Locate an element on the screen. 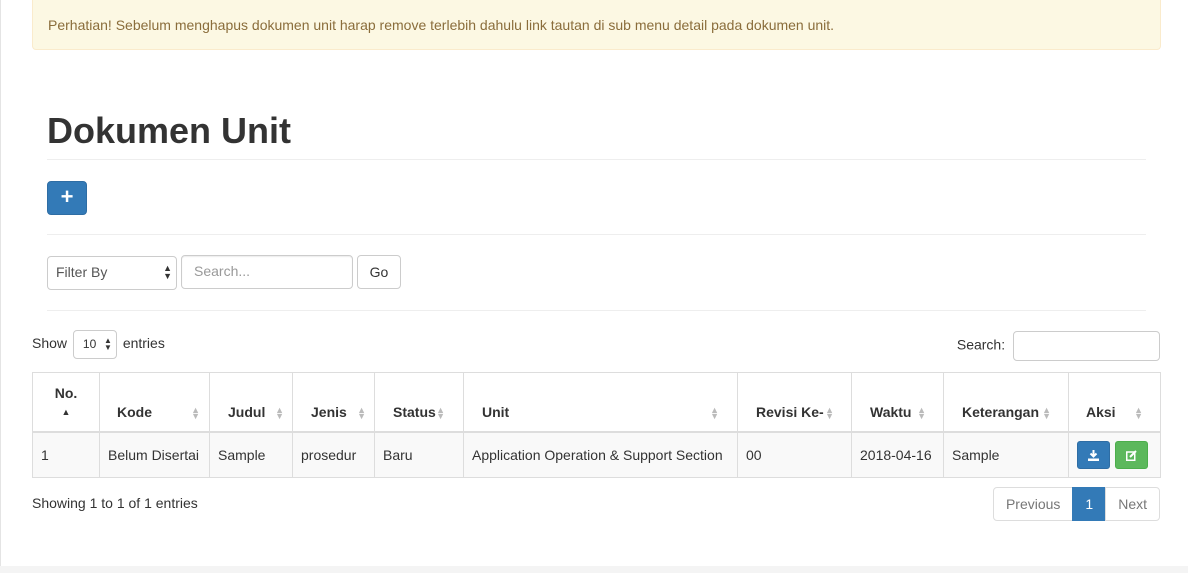 This screenshot has height=573, width=1188. page-title: Dokumen Unit is located at coordinates (169, 130).